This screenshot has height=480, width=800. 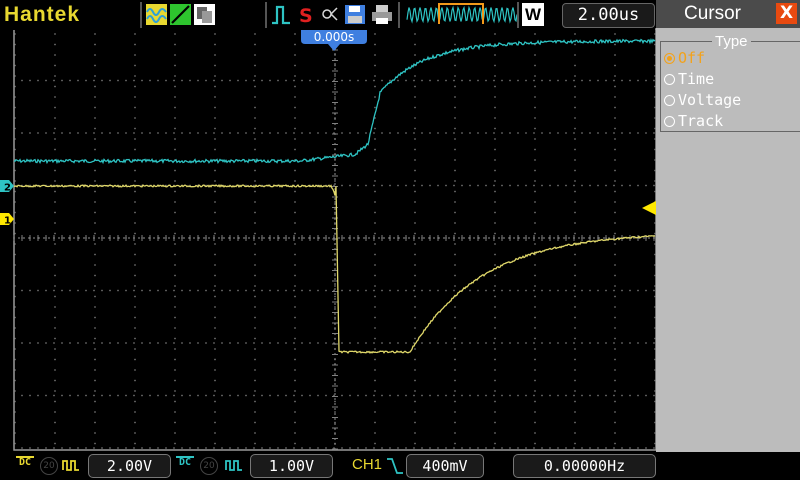 I want to click on ch2-coupling-icon: DC, so click(x=185, y=466).